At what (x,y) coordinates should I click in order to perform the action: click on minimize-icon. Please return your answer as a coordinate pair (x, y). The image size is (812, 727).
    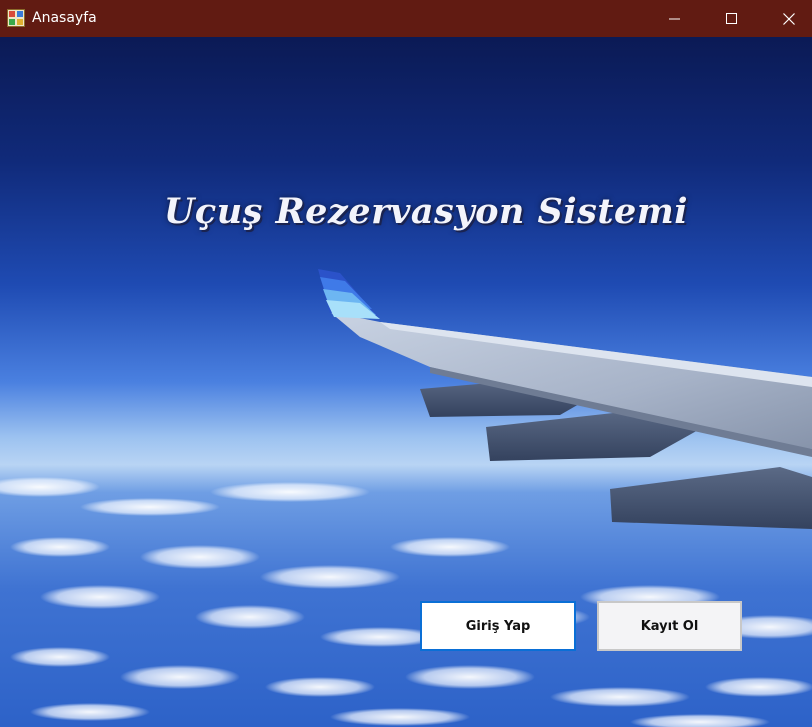
    Looking at the image, I should click on (675, 19).